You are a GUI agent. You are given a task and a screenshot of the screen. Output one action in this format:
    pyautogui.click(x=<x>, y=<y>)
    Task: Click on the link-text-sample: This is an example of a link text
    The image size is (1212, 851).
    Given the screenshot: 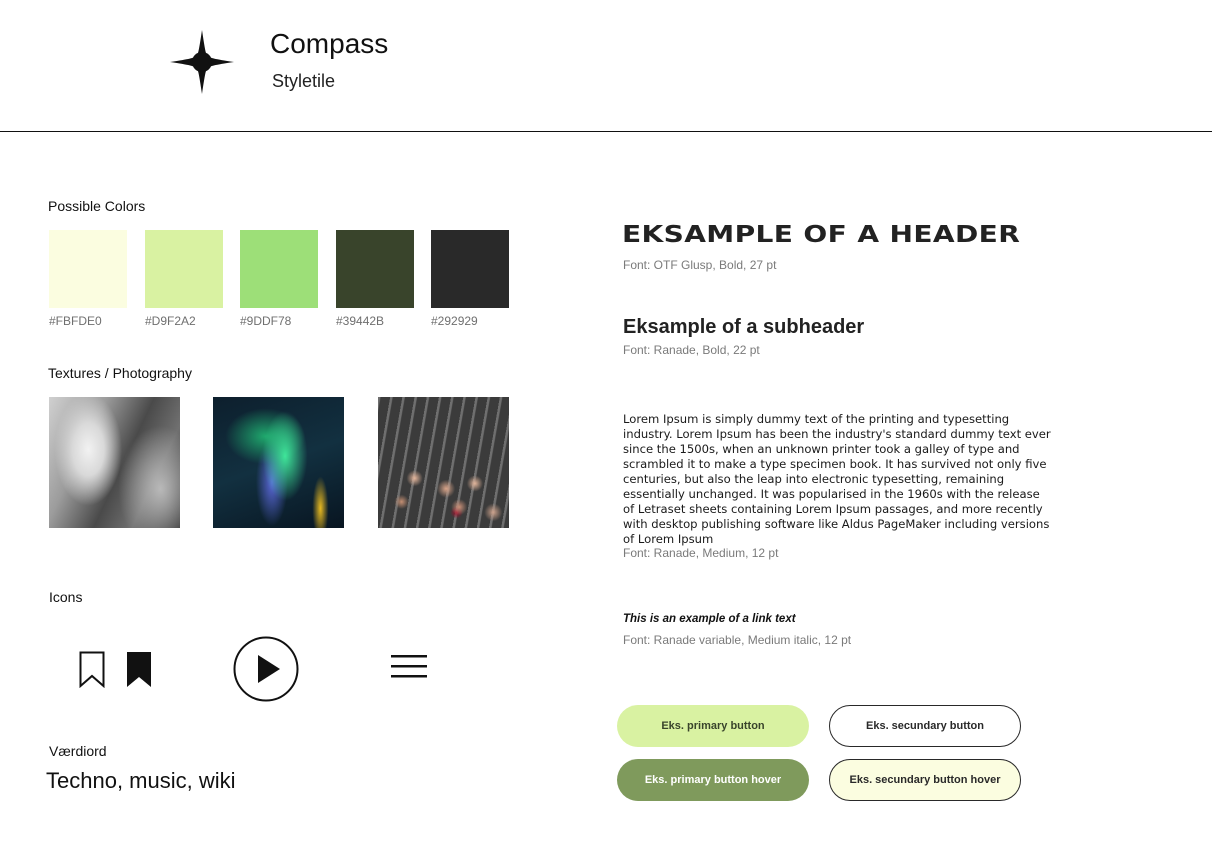 What is the action you would take?
    pyautogui.click(x=709, y=619)
    